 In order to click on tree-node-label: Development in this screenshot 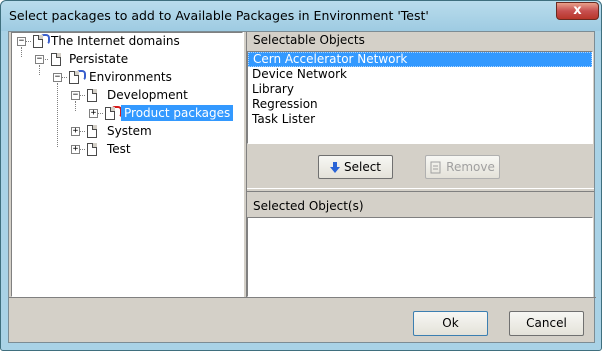, I will do `click(147, 95)`.